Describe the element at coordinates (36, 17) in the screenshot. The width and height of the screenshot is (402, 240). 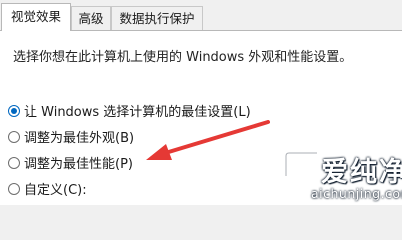
I see `tab-visual-effects: 视觉效果` at that location.